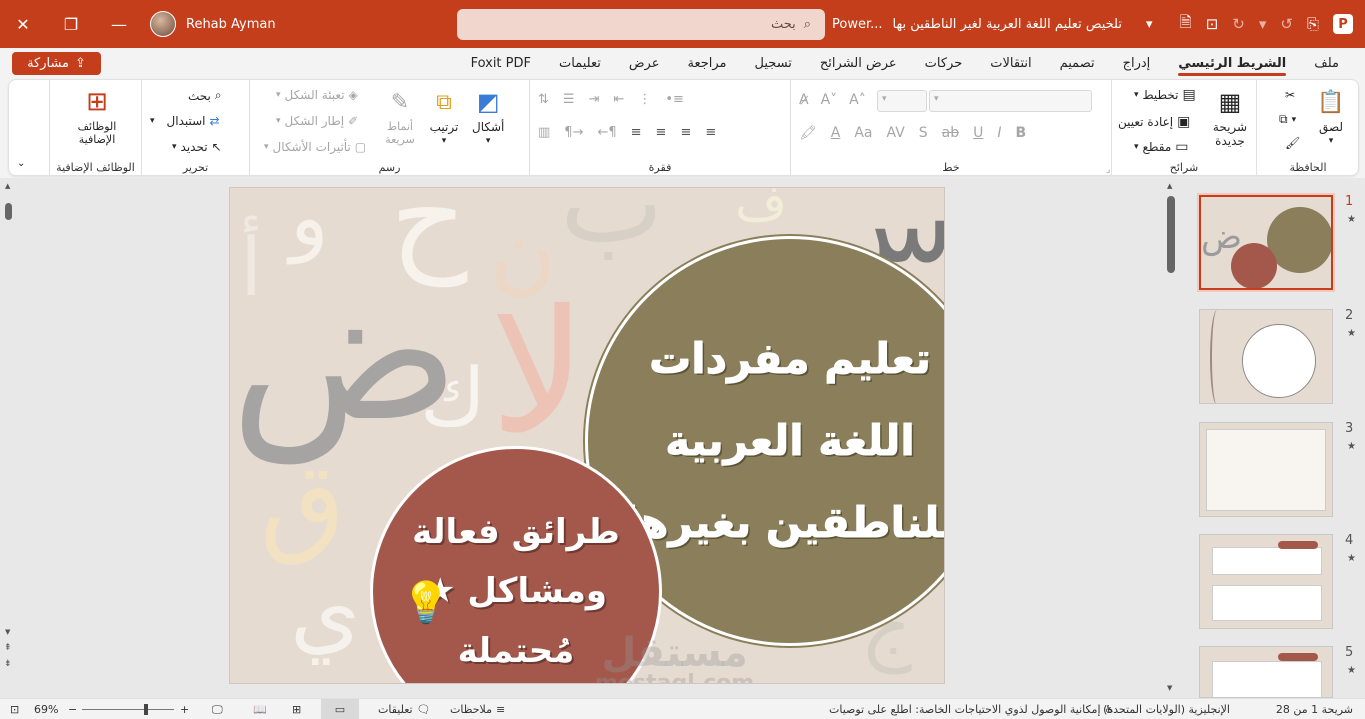 The width and height of the screenshot is (1365, 719). I want to click on paste-button: 📋 لصق ▾, so click(1331, 116).